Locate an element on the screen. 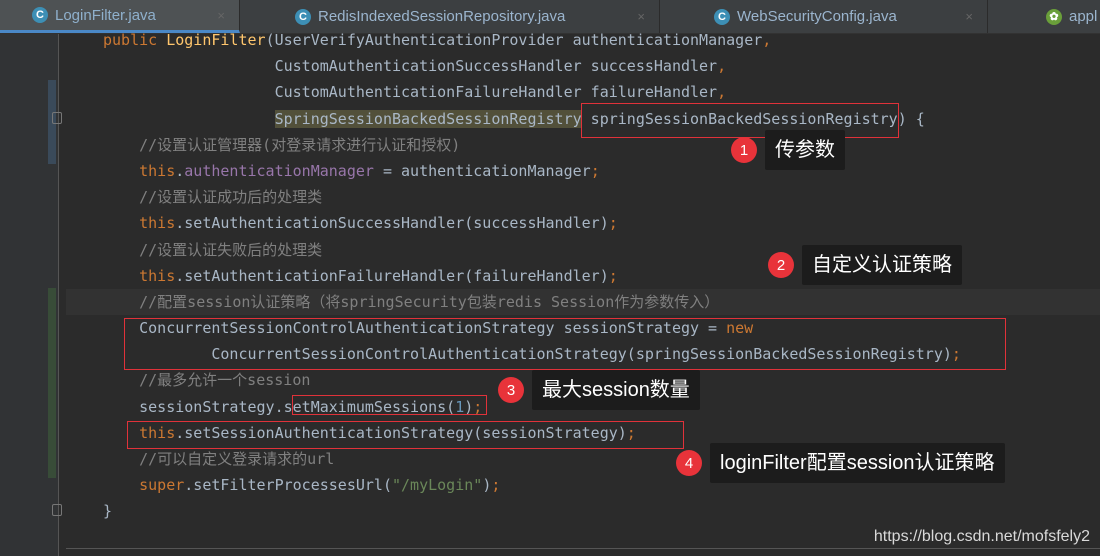 This screenshot has width=1100, height=556. code-token: //可以自定义登录请求的url is located at coordinates (219, 459).